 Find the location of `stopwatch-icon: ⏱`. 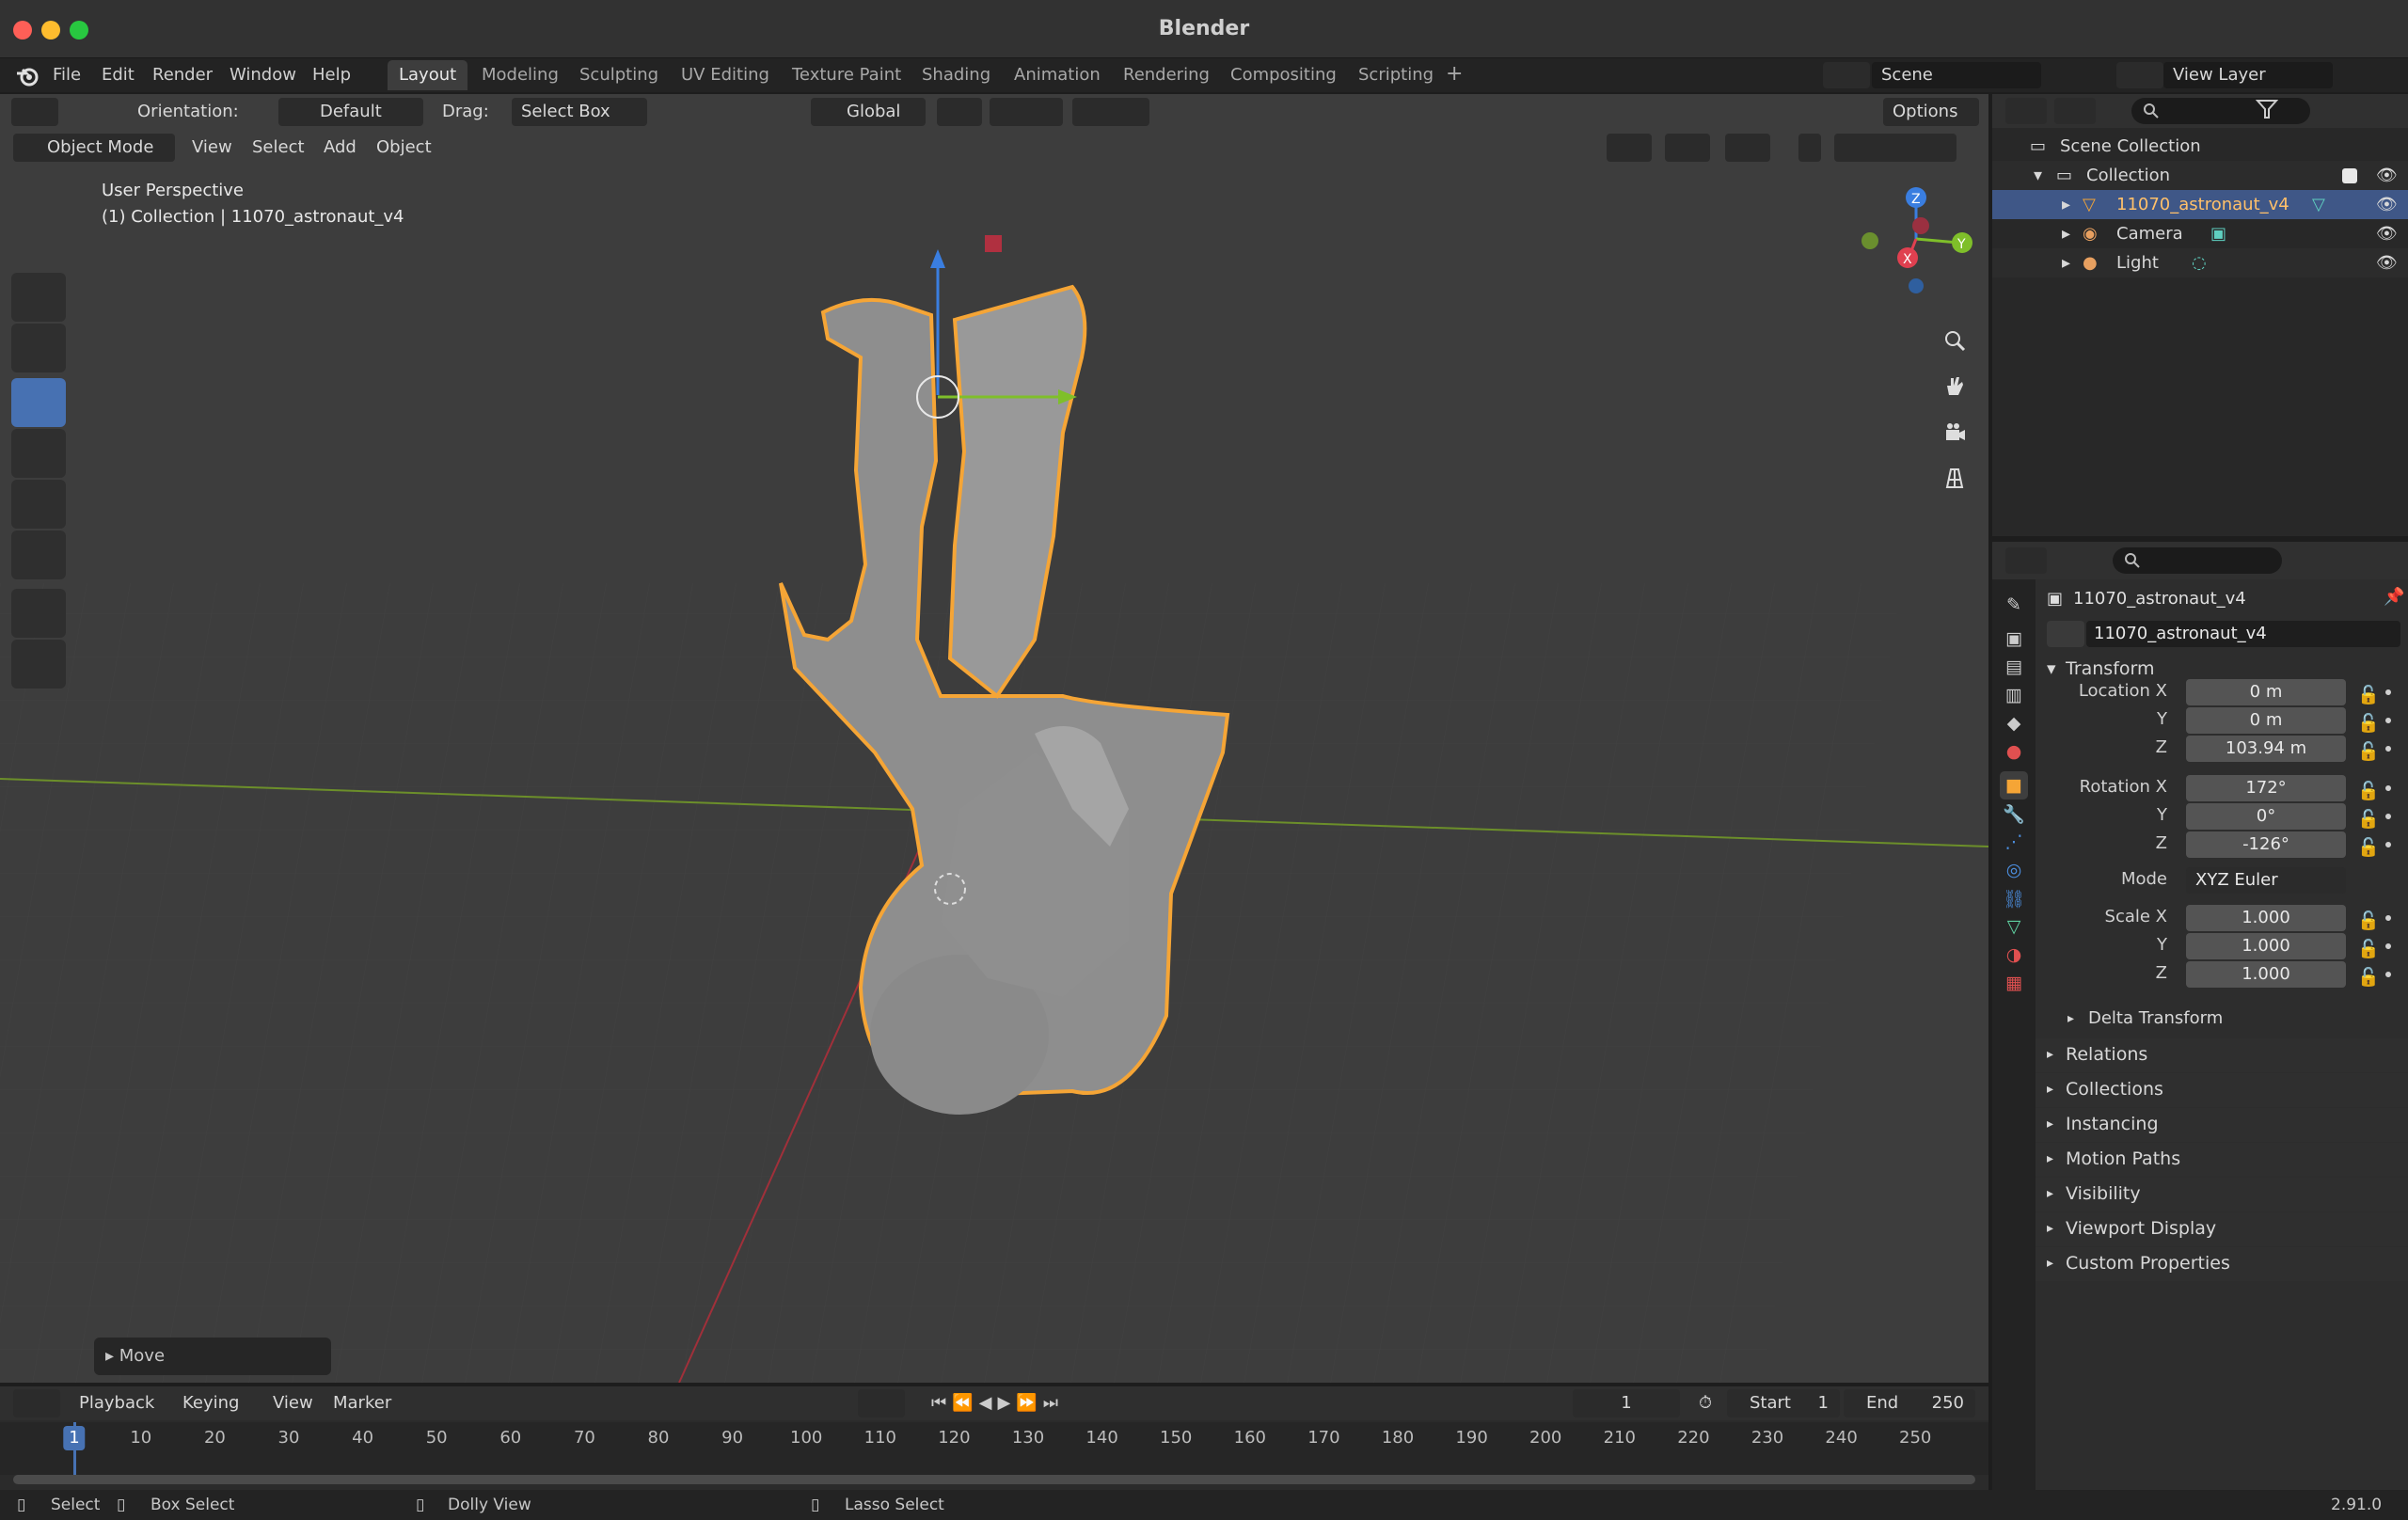

stopwatch-icon: ⏱ is located at coordinates (1705, 1403).